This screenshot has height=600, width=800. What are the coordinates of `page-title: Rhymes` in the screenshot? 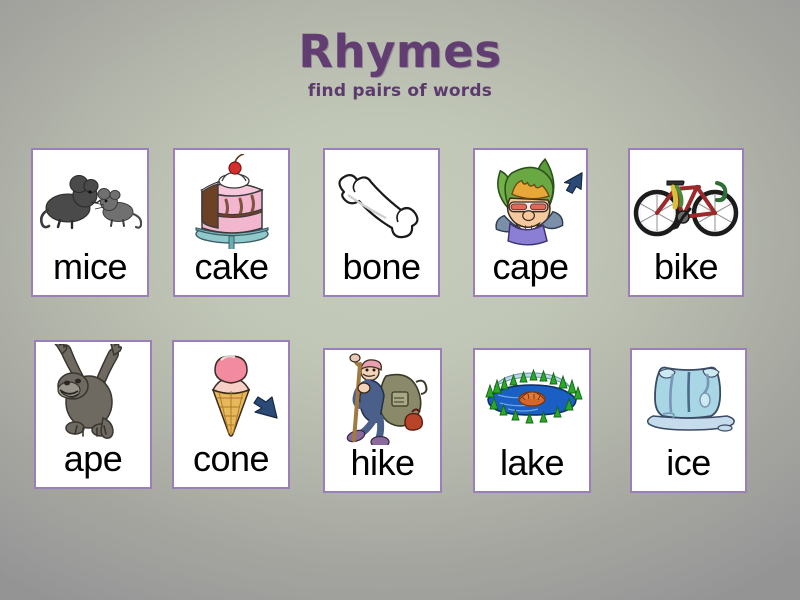 It's located at (400, 51).